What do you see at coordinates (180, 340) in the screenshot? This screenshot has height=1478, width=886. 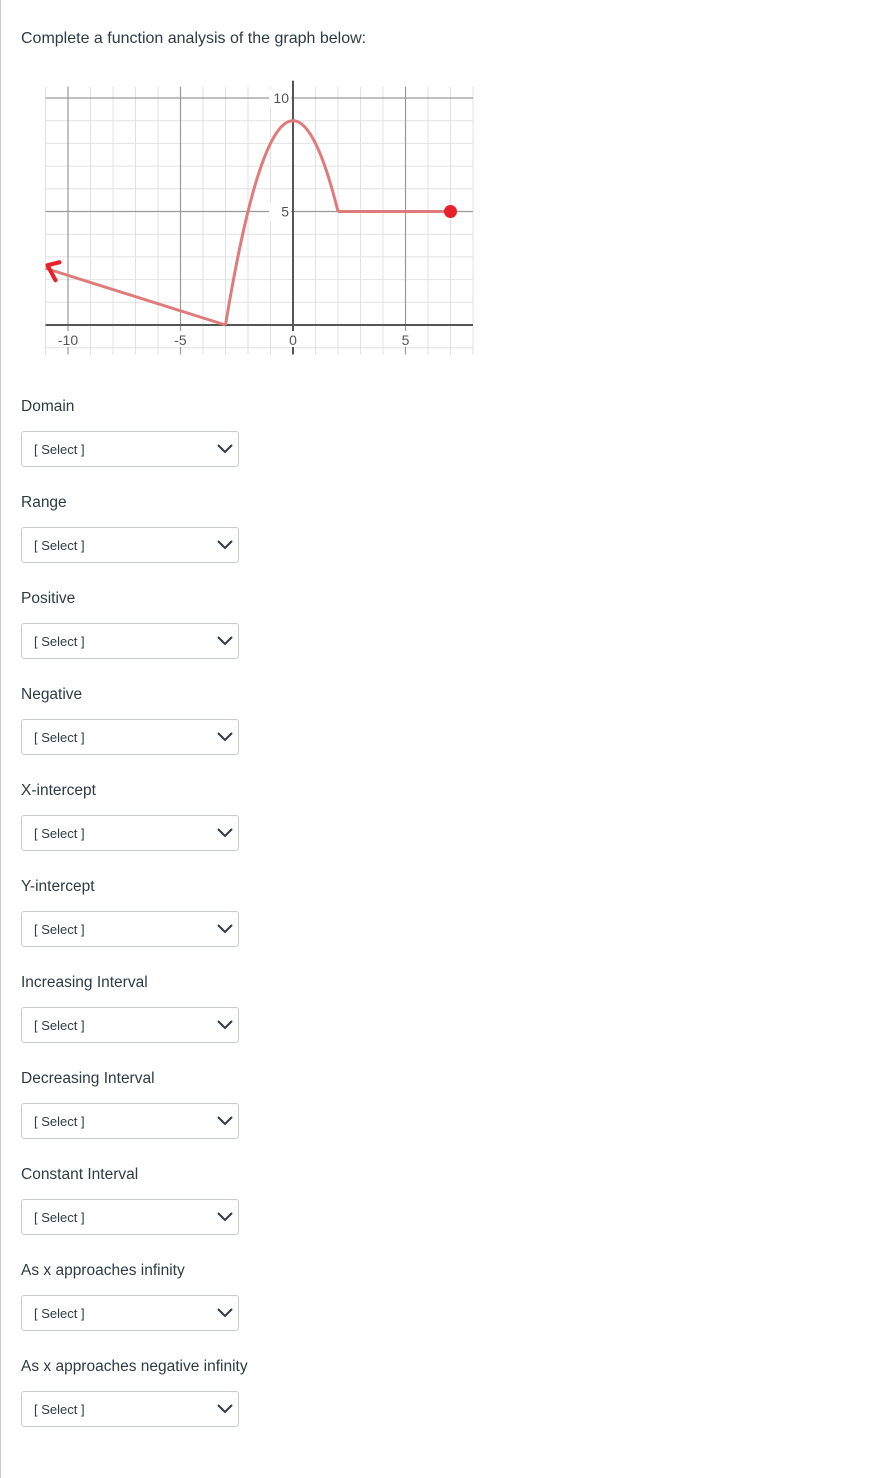 I see `x-tick-label: -5` at bounding box center [180, 340].